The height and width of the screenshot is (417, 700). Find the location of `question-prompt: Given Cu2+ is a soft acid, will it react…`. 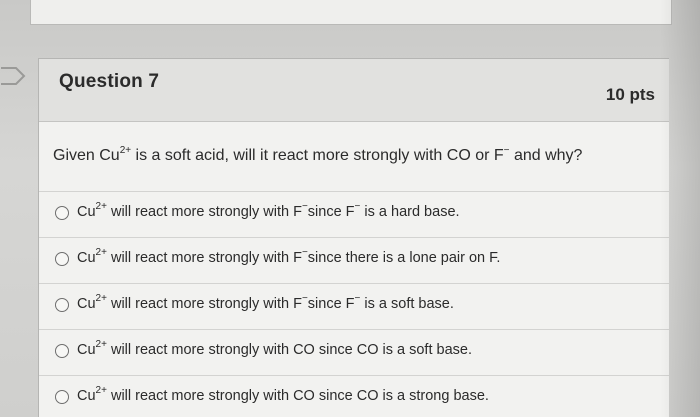

question-prompt: Given Cu2+ is a soft acid, will it react… is located at coordinates (318, 155).